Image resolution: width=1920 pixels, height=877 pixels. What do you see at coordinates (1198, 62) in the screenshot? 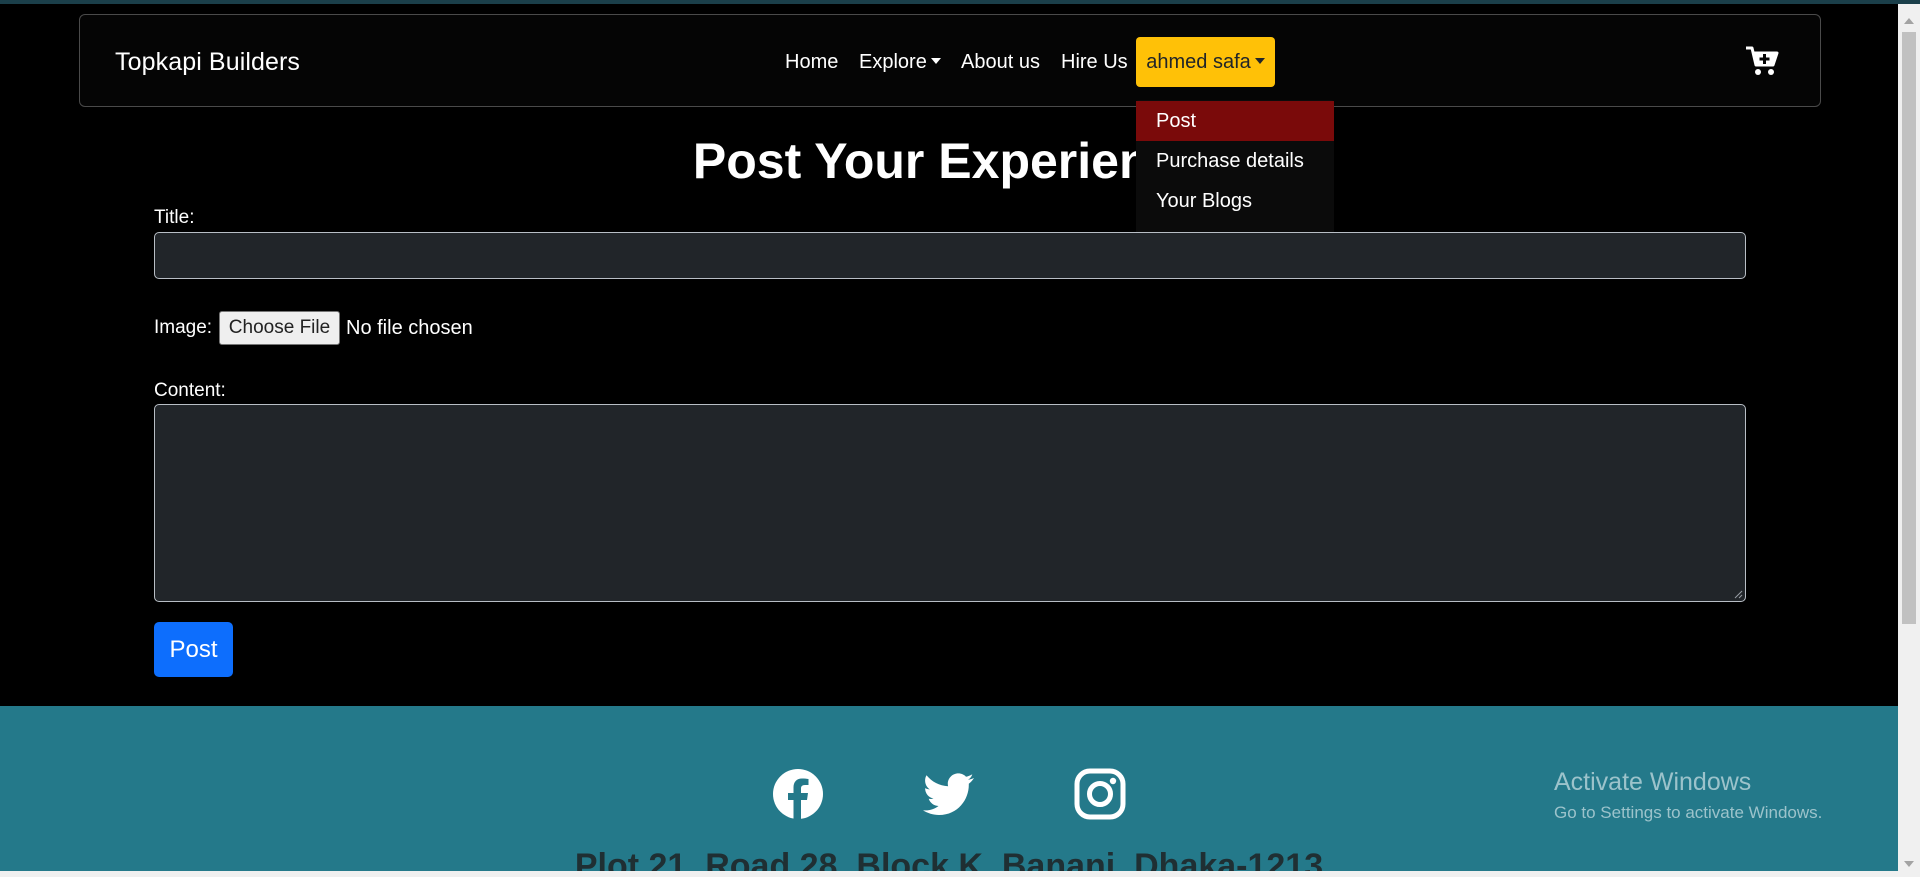
I see `user-name: ahmed safa` at bounding box center [1198, 62].